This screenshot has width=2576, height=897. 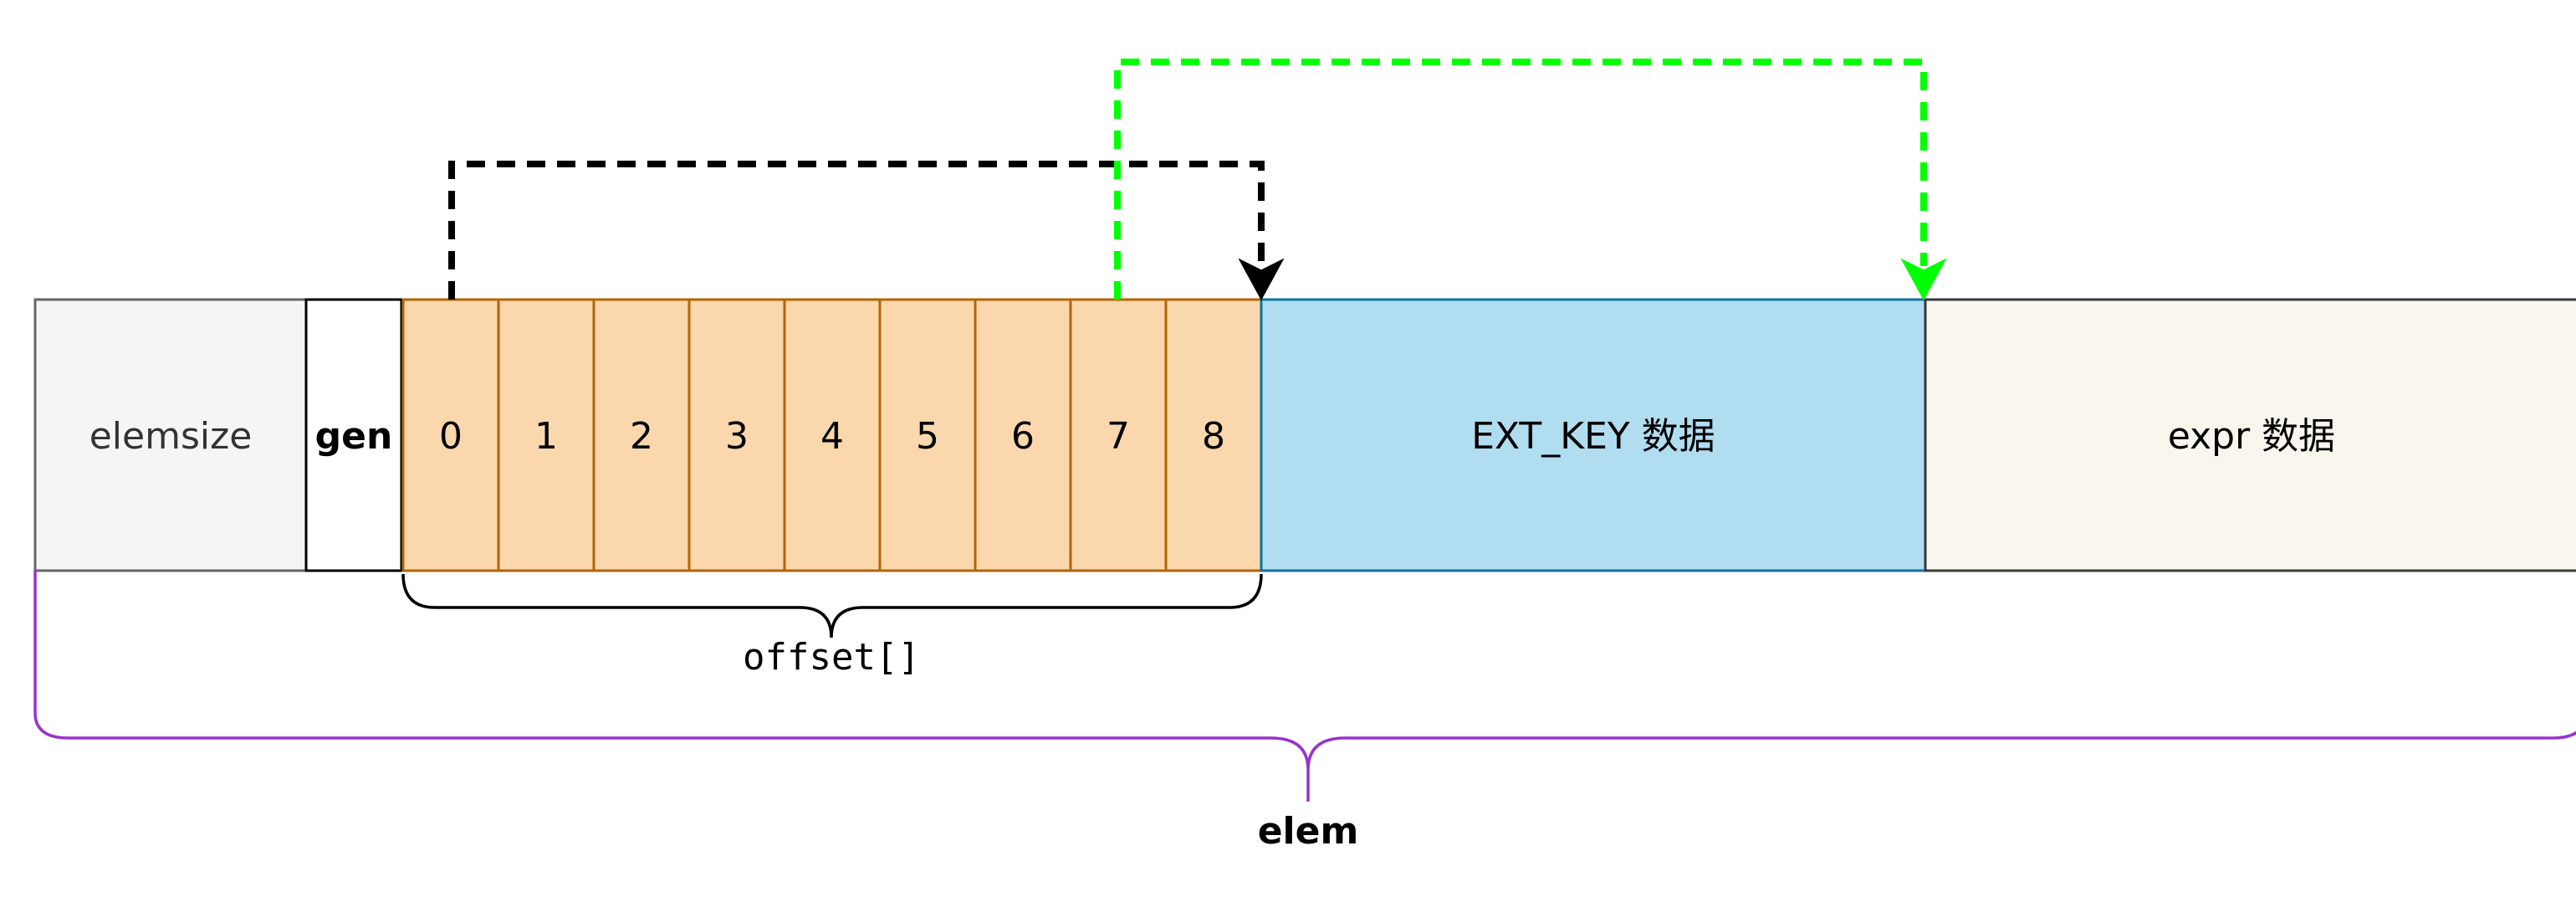 I want to click on gen-label: gen, so click(x=354, y=436).